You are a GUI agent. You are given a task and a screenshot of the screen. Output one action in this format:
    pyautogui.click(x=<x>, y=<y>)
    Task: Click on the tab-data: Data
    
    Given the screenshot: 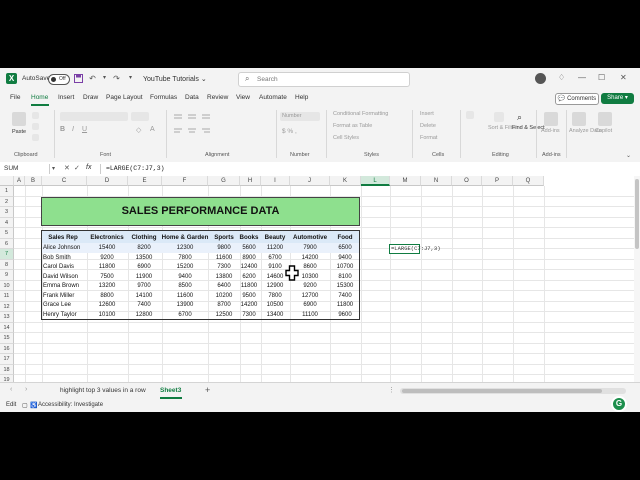 What is the action you would take?
    pyautogui.click(x=192, y=97)
    